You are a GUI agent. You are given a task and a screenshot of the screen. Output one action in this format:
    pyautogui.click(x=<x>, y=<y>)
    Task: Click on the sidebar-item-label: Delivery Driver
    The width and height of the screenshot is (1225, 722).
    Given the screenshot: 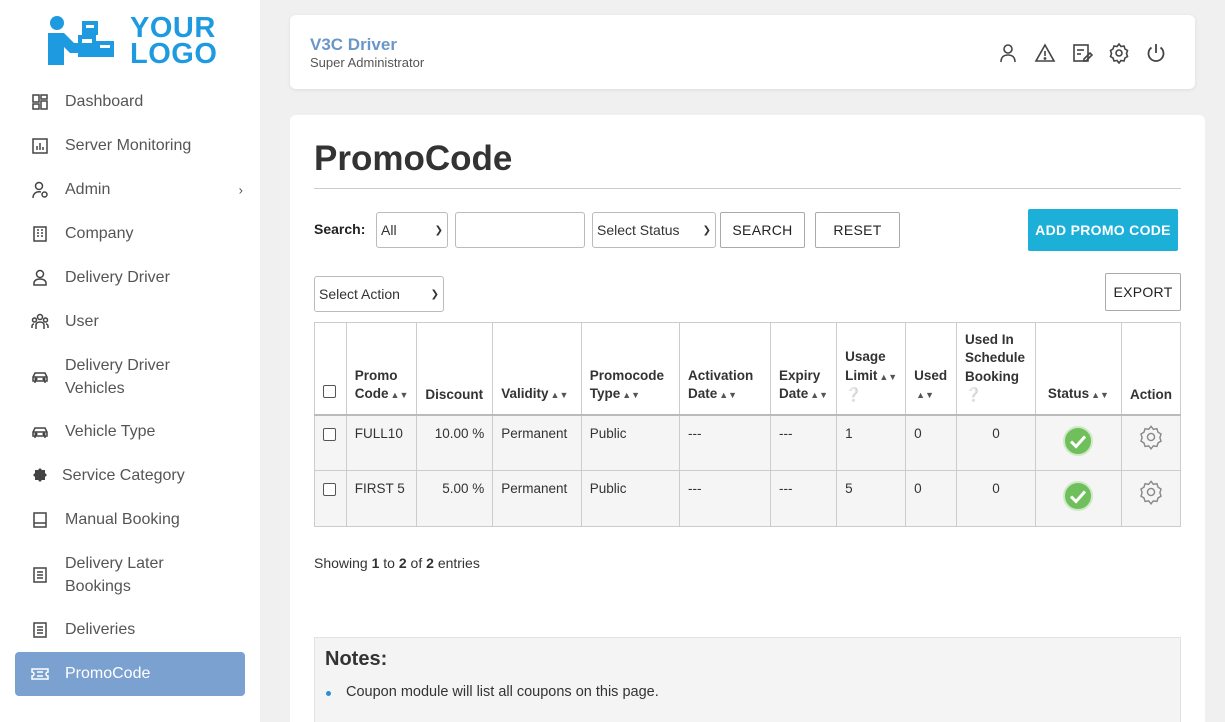 What is the action you would take?
    pyautogui.click(x=117, y=277)
    